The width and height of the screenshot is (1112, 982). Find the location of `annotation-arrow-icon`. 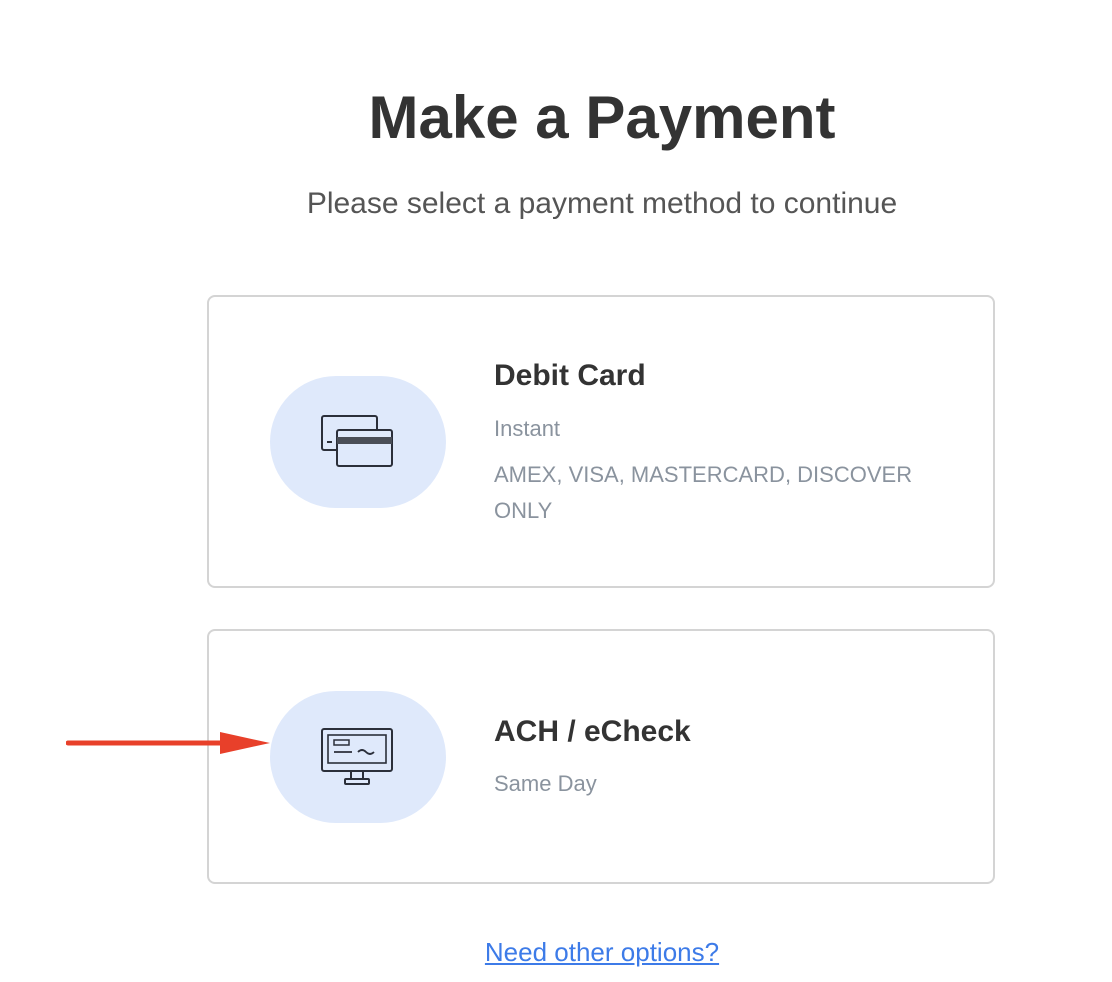

annotation-arrow-icon is located at coordinates (168, 743).